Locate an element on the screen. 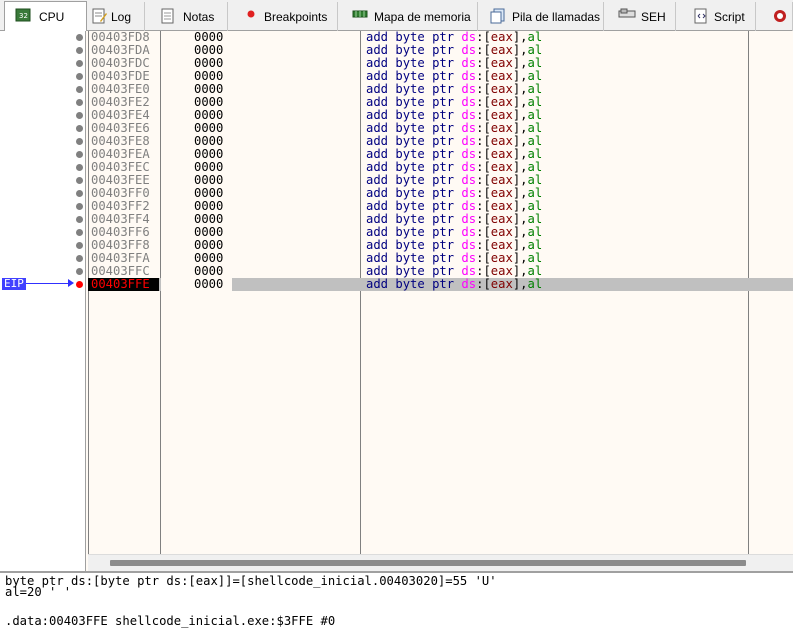 The image size is (793, 633). script-icon is located at coordinates (701, 17).